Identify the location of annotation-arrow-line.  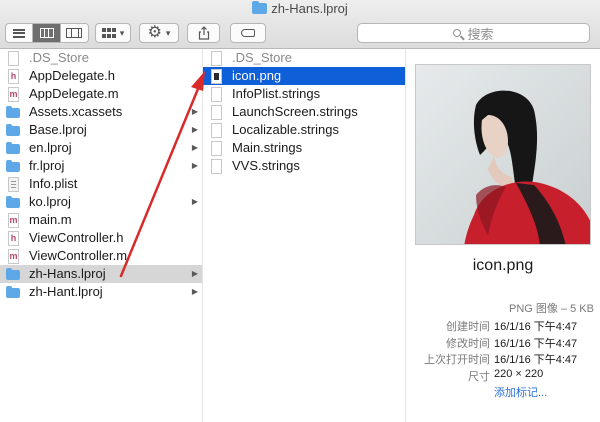
(160, 180).